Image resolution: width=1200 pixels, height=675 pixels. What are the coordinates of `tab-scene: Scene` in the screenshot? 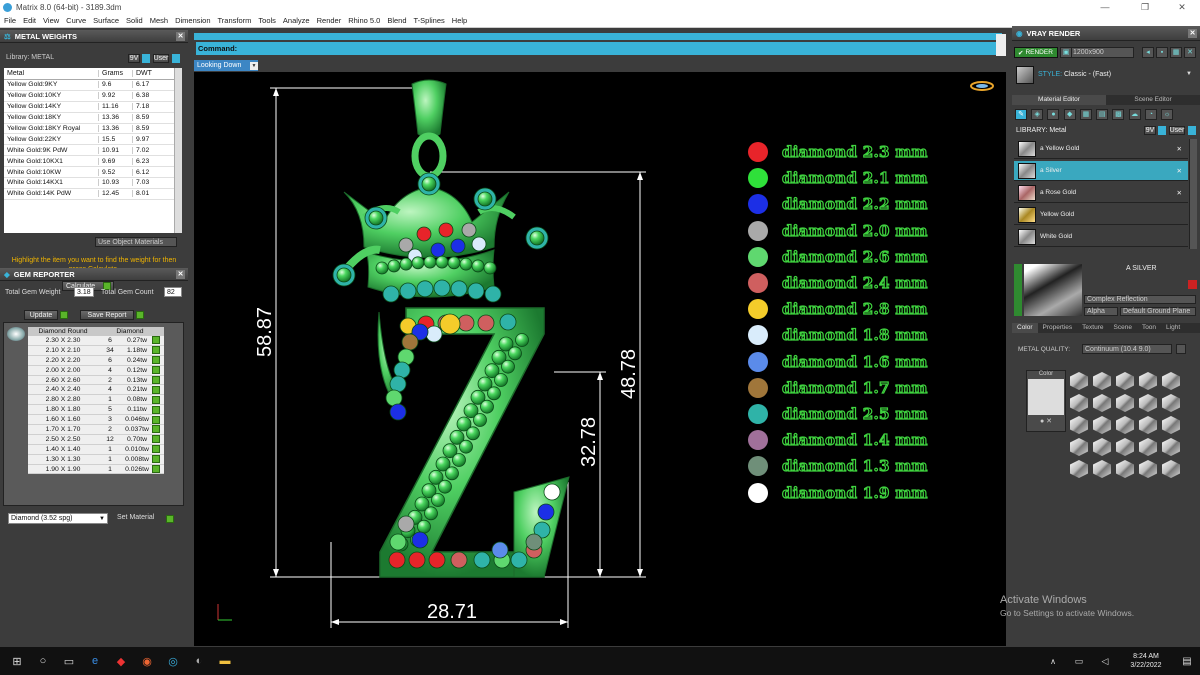 It's located at (1123, 328).